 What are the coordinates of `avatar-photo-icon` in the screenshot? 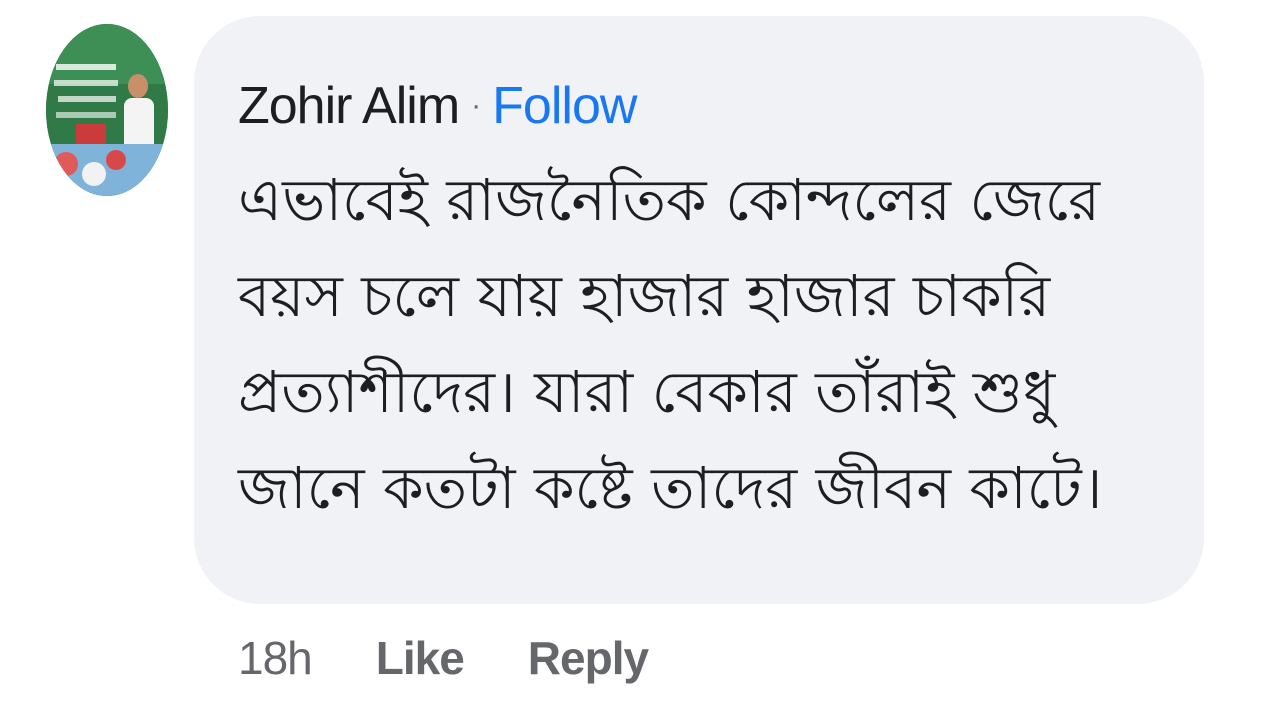 It's located at (107, 110).